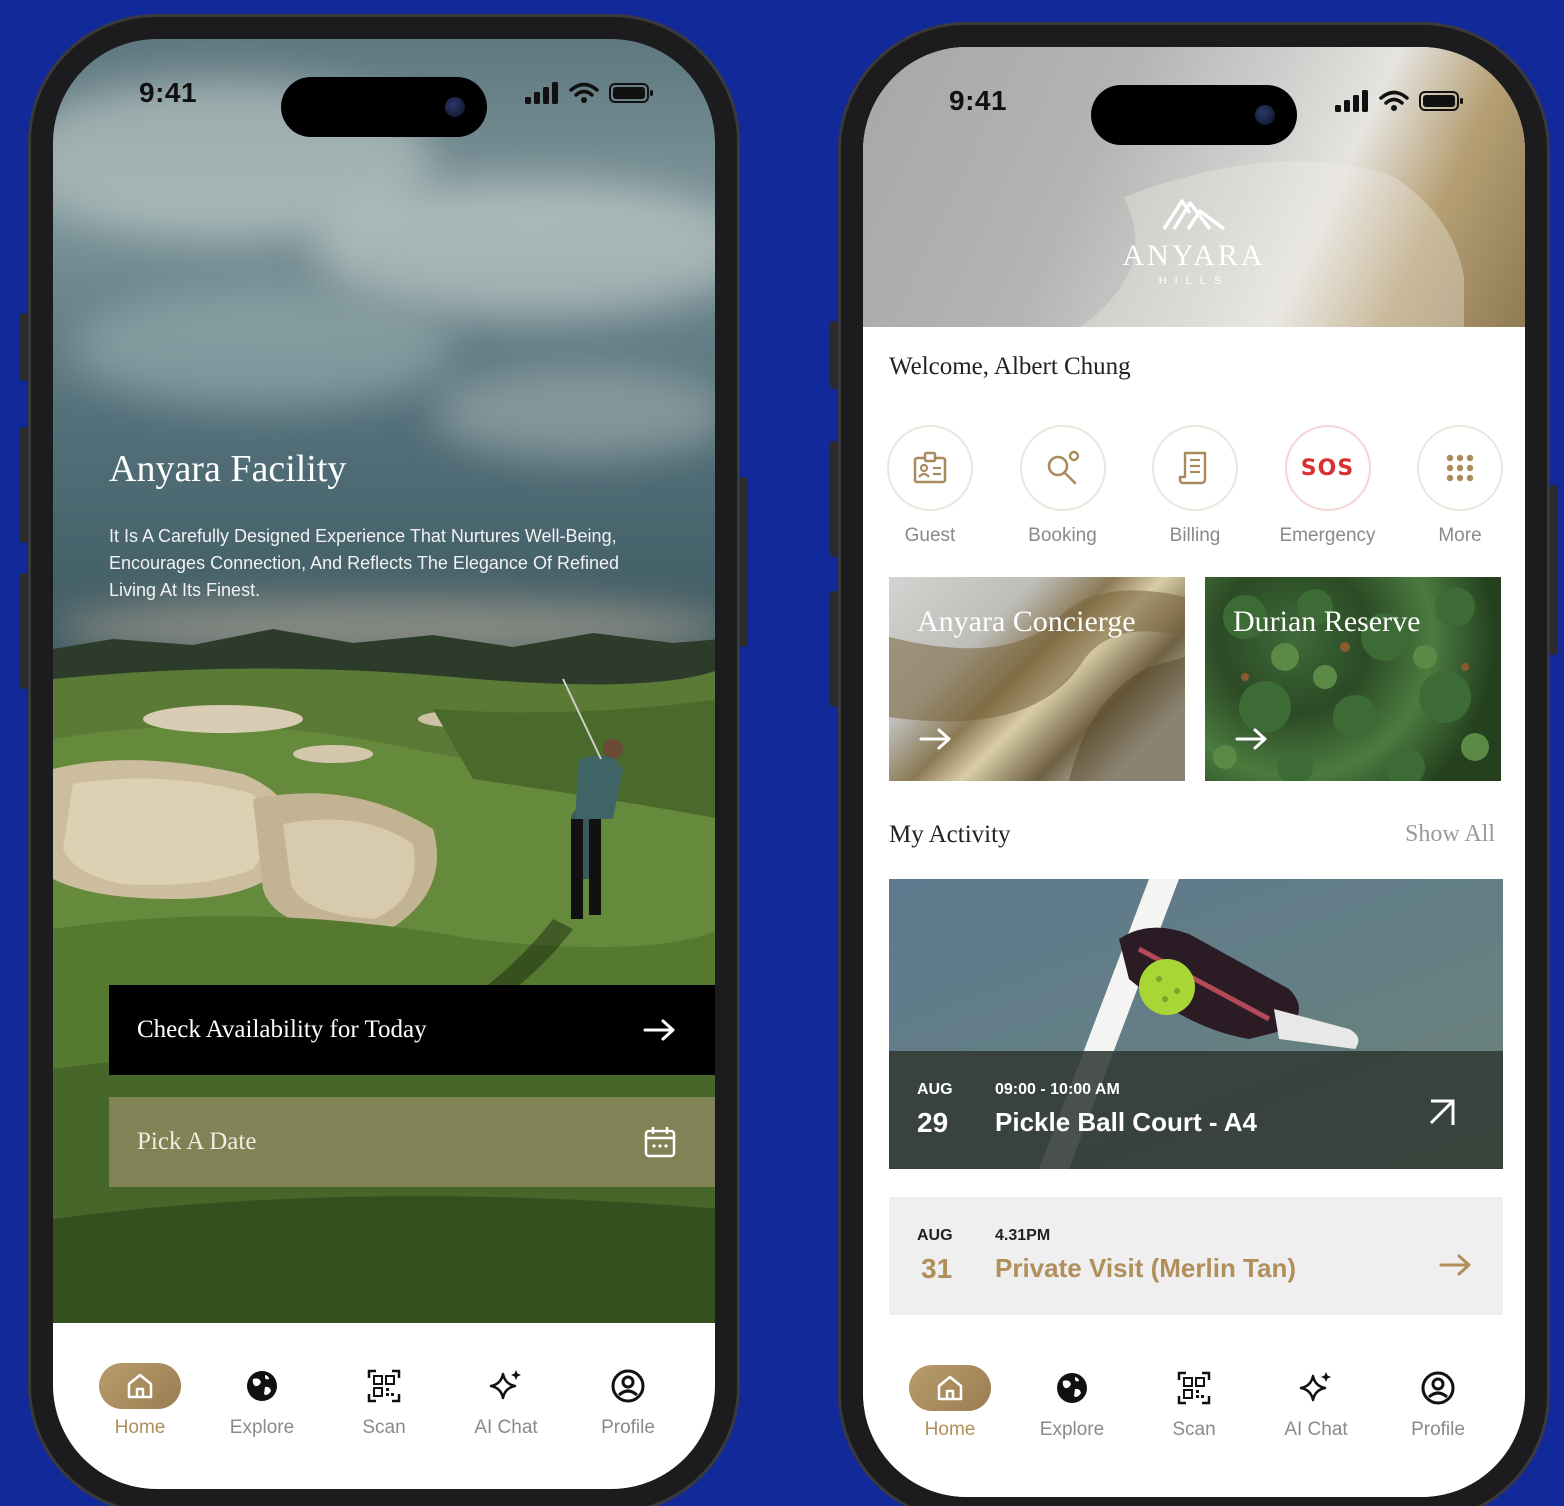  What do you see at coordinates (506, 1386) in the screenshot?
I see `sparkle-icon` at bounding box center [506, 1386].